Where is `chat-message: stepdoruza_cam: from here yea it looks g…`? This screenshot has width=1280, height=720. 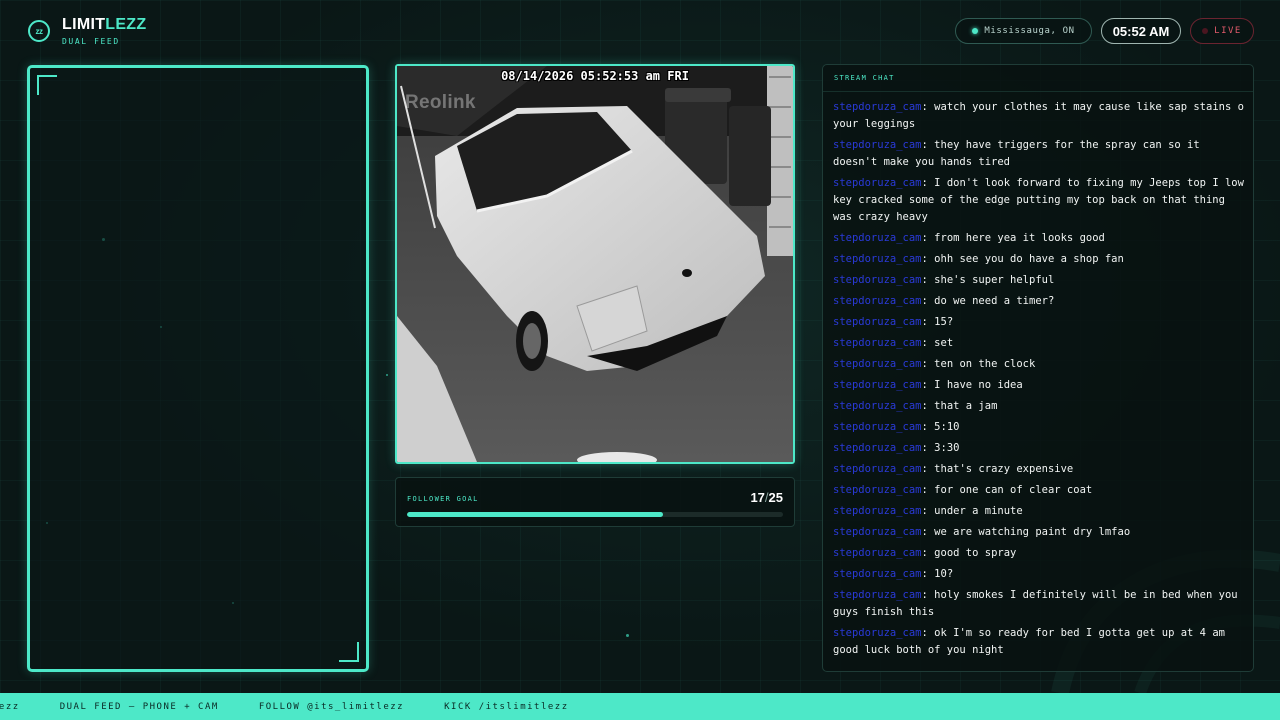 chat-message: stepdoruza_cam: from here yea it looks g… is located at coordinates (1039, 238).